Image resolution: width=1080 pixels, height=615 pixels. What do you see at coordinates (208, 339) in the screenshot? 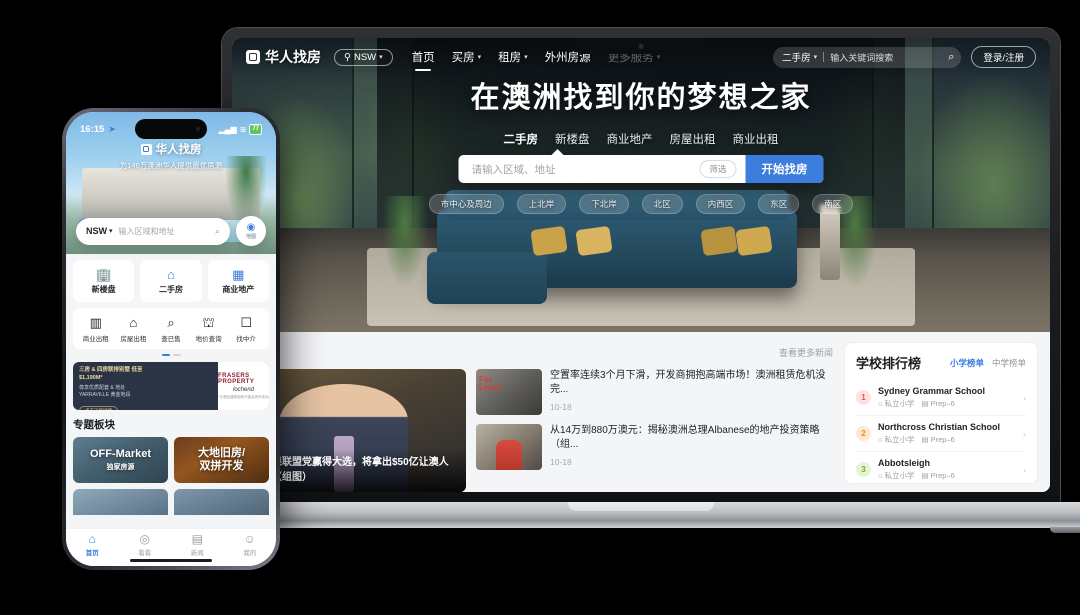
I see `mini-label: 地价查询` at bounding box center [208, 339].